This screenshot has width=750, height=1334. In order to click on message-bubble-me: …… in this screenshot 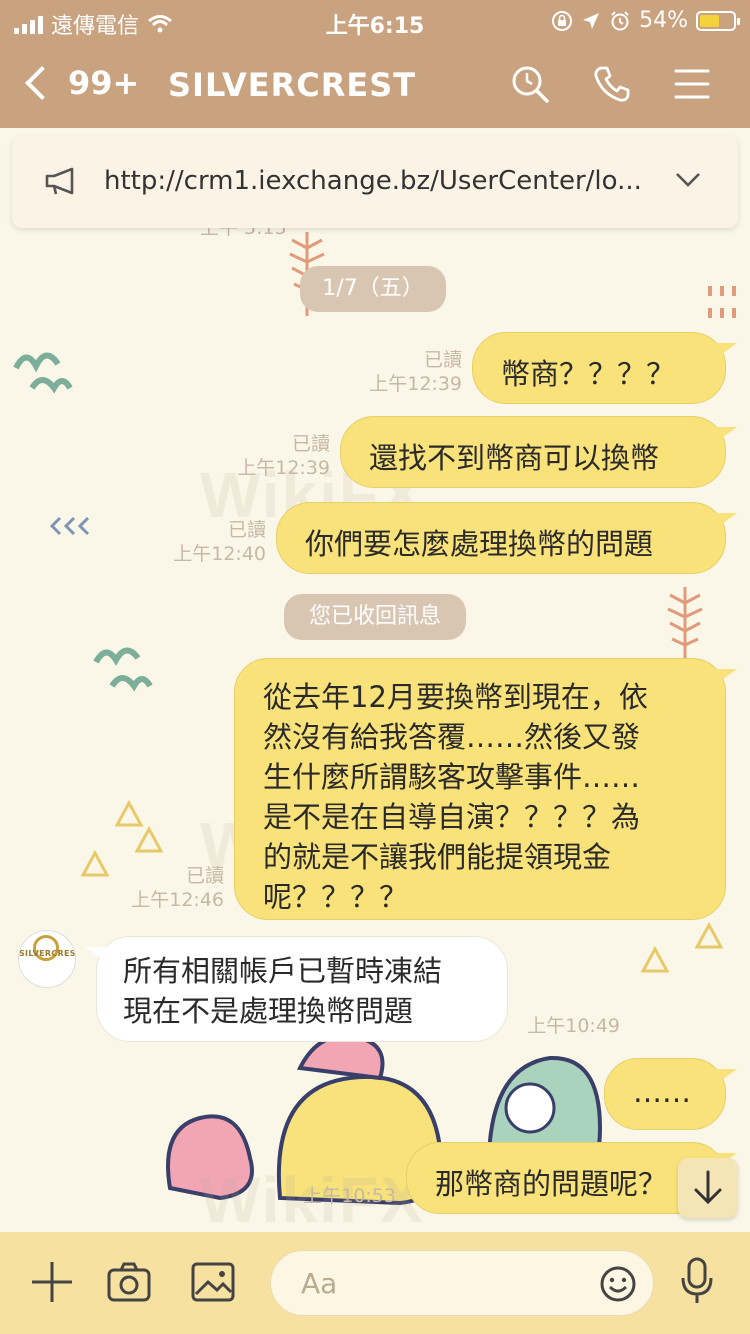, I will do `click(670, 1094)`.